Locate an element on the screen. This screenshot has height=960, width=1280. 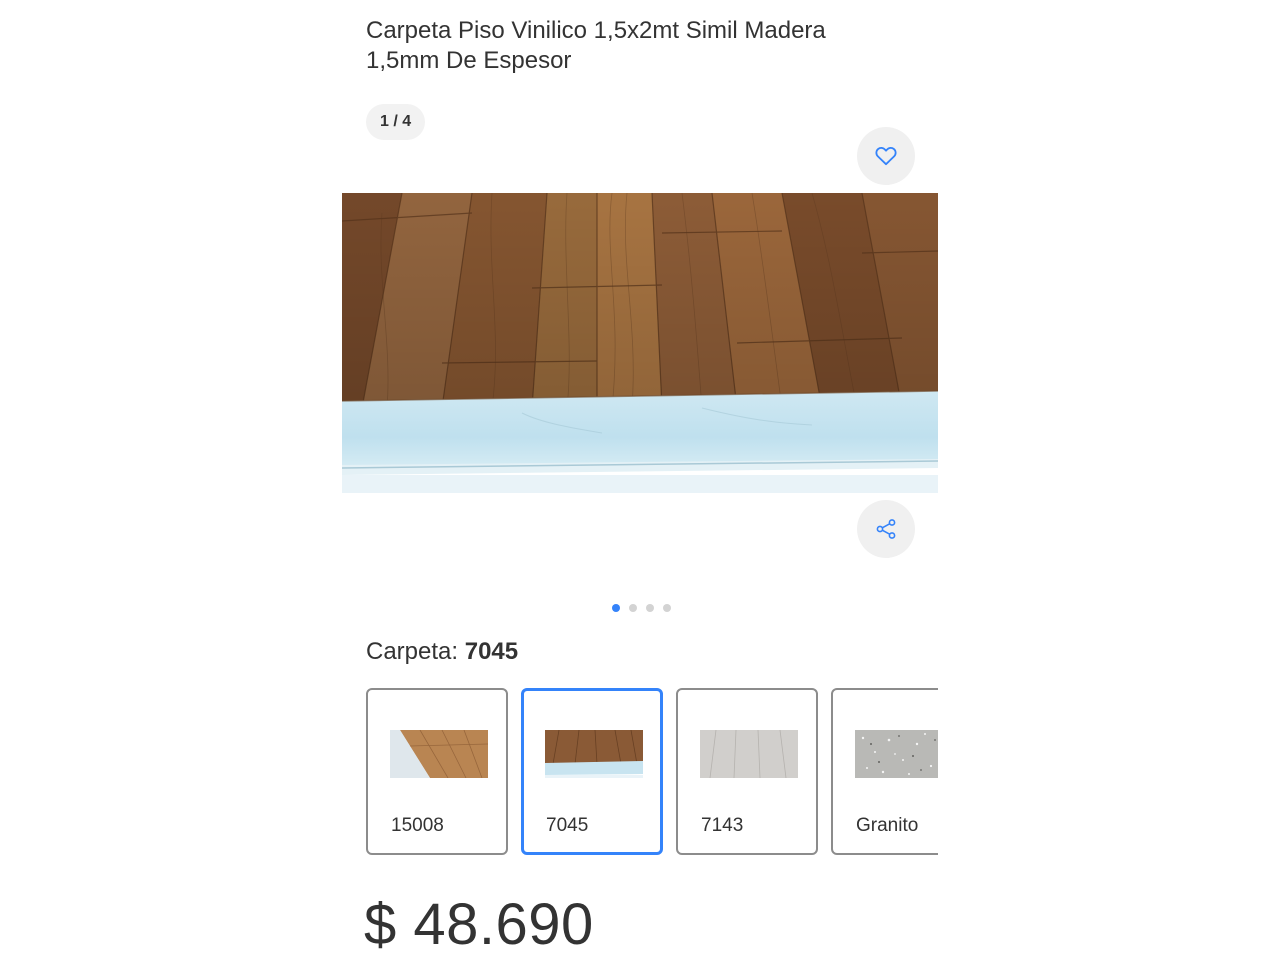
variant-option-7045: 7045 is located at coordinates (592, 771).